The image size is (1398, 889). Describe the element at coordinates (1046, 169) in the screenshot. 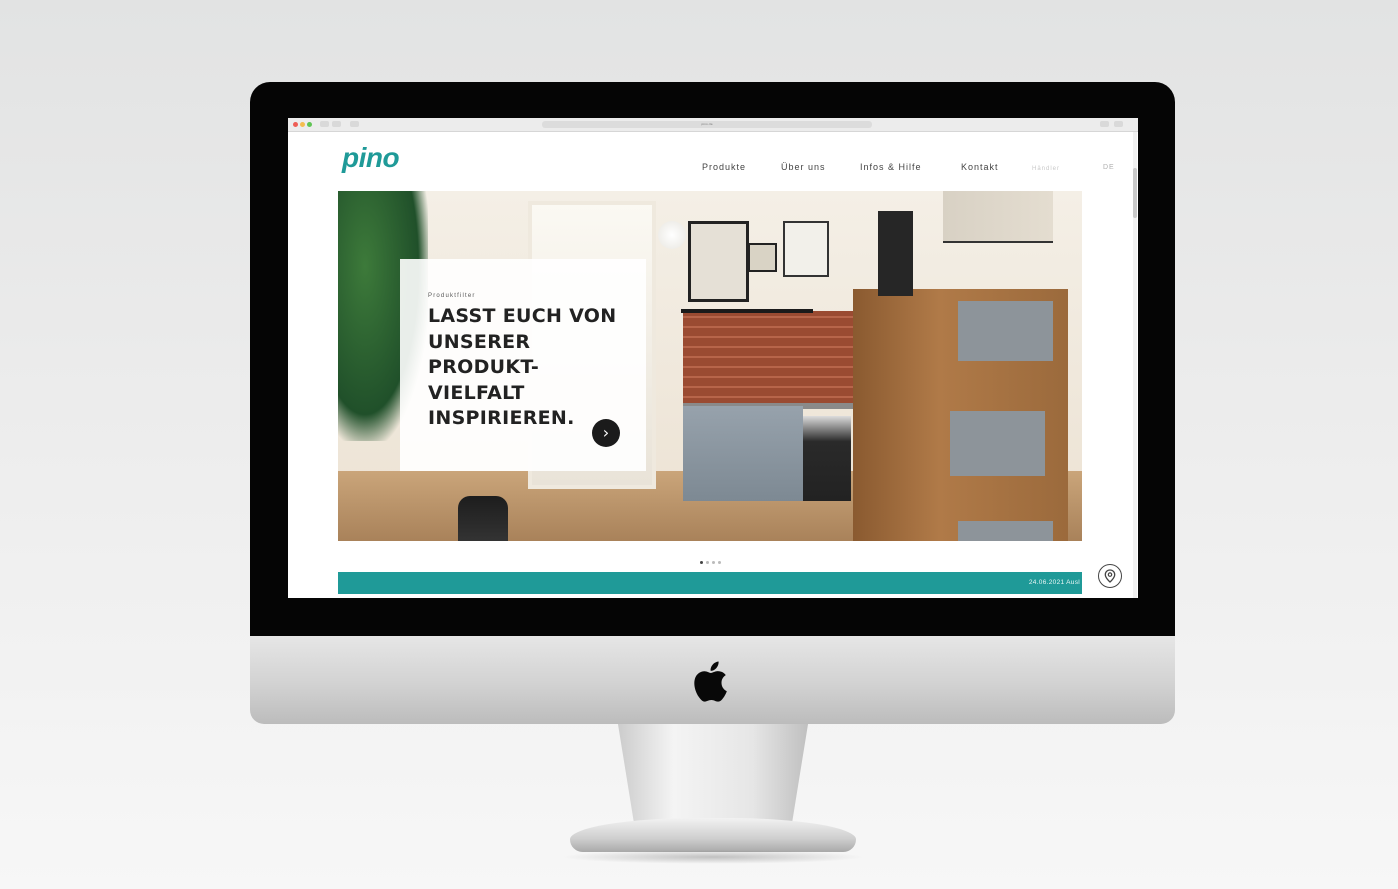

I see `nav-item-dealer: Händler` at that location.